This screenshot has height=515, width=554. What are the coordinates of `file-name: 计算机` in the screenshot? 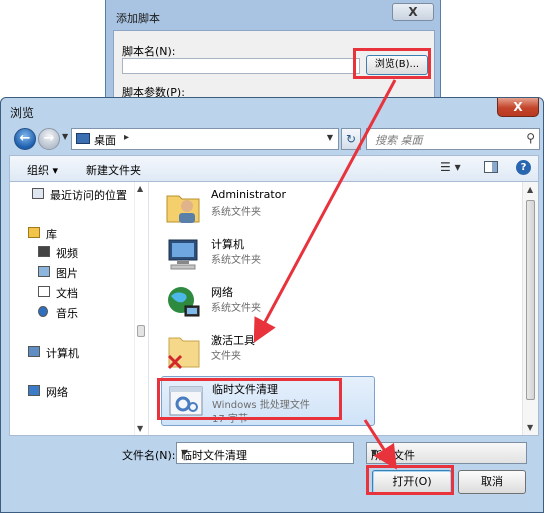 It's located at (227, 244).